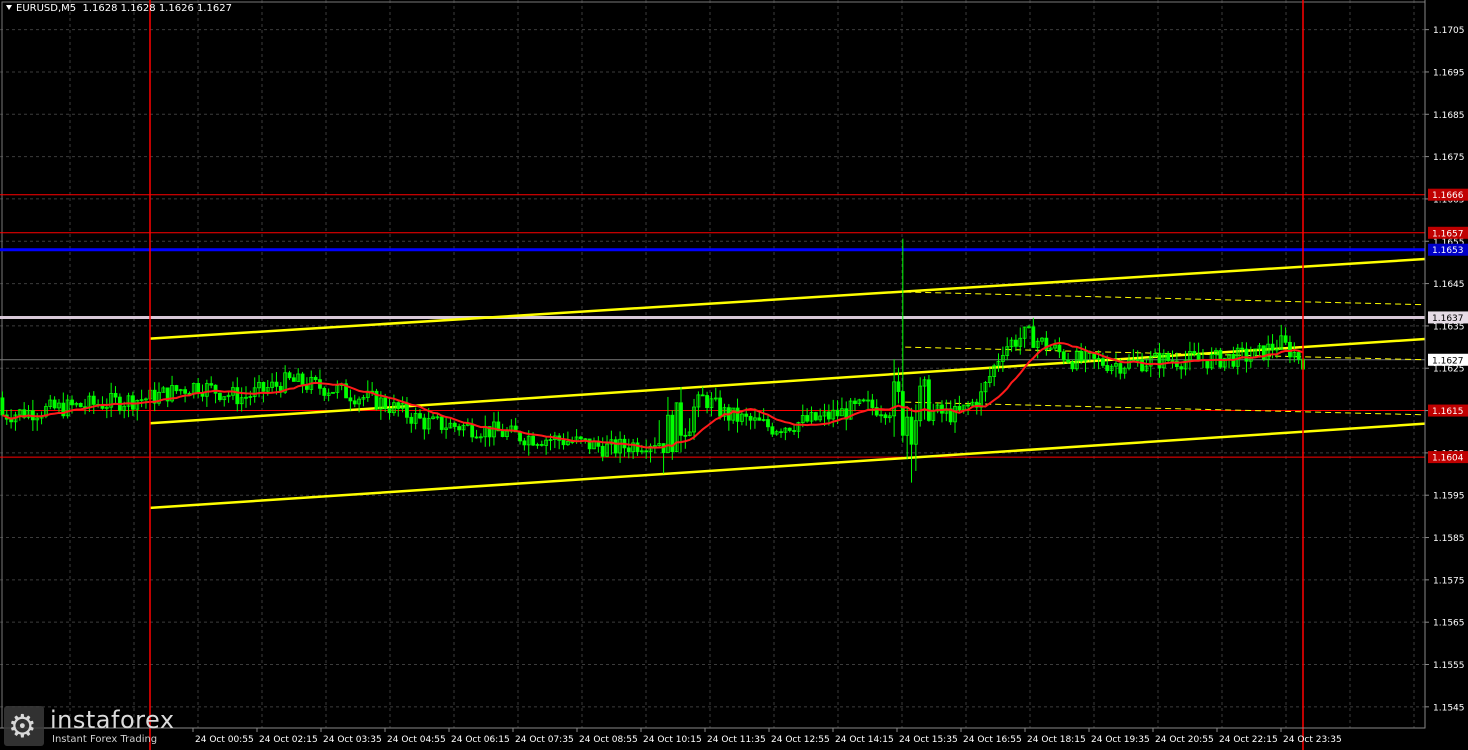 The image size is (1468, 750). What do you see at coordinates (1312, 740) in the screenshot?
I see `time-tick-label: 24 Oct 23:35` at bounding box center [1312, 740].